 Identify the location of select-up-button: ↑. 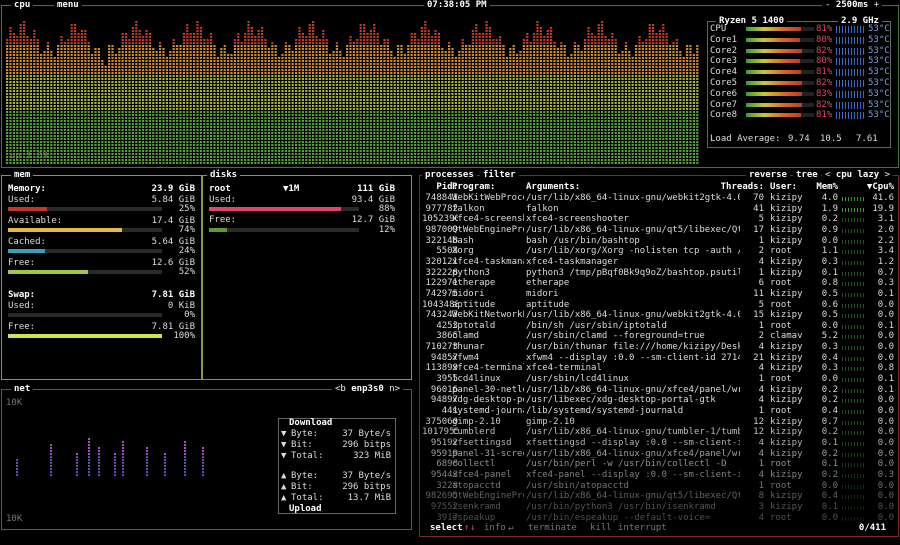
(466, 528).